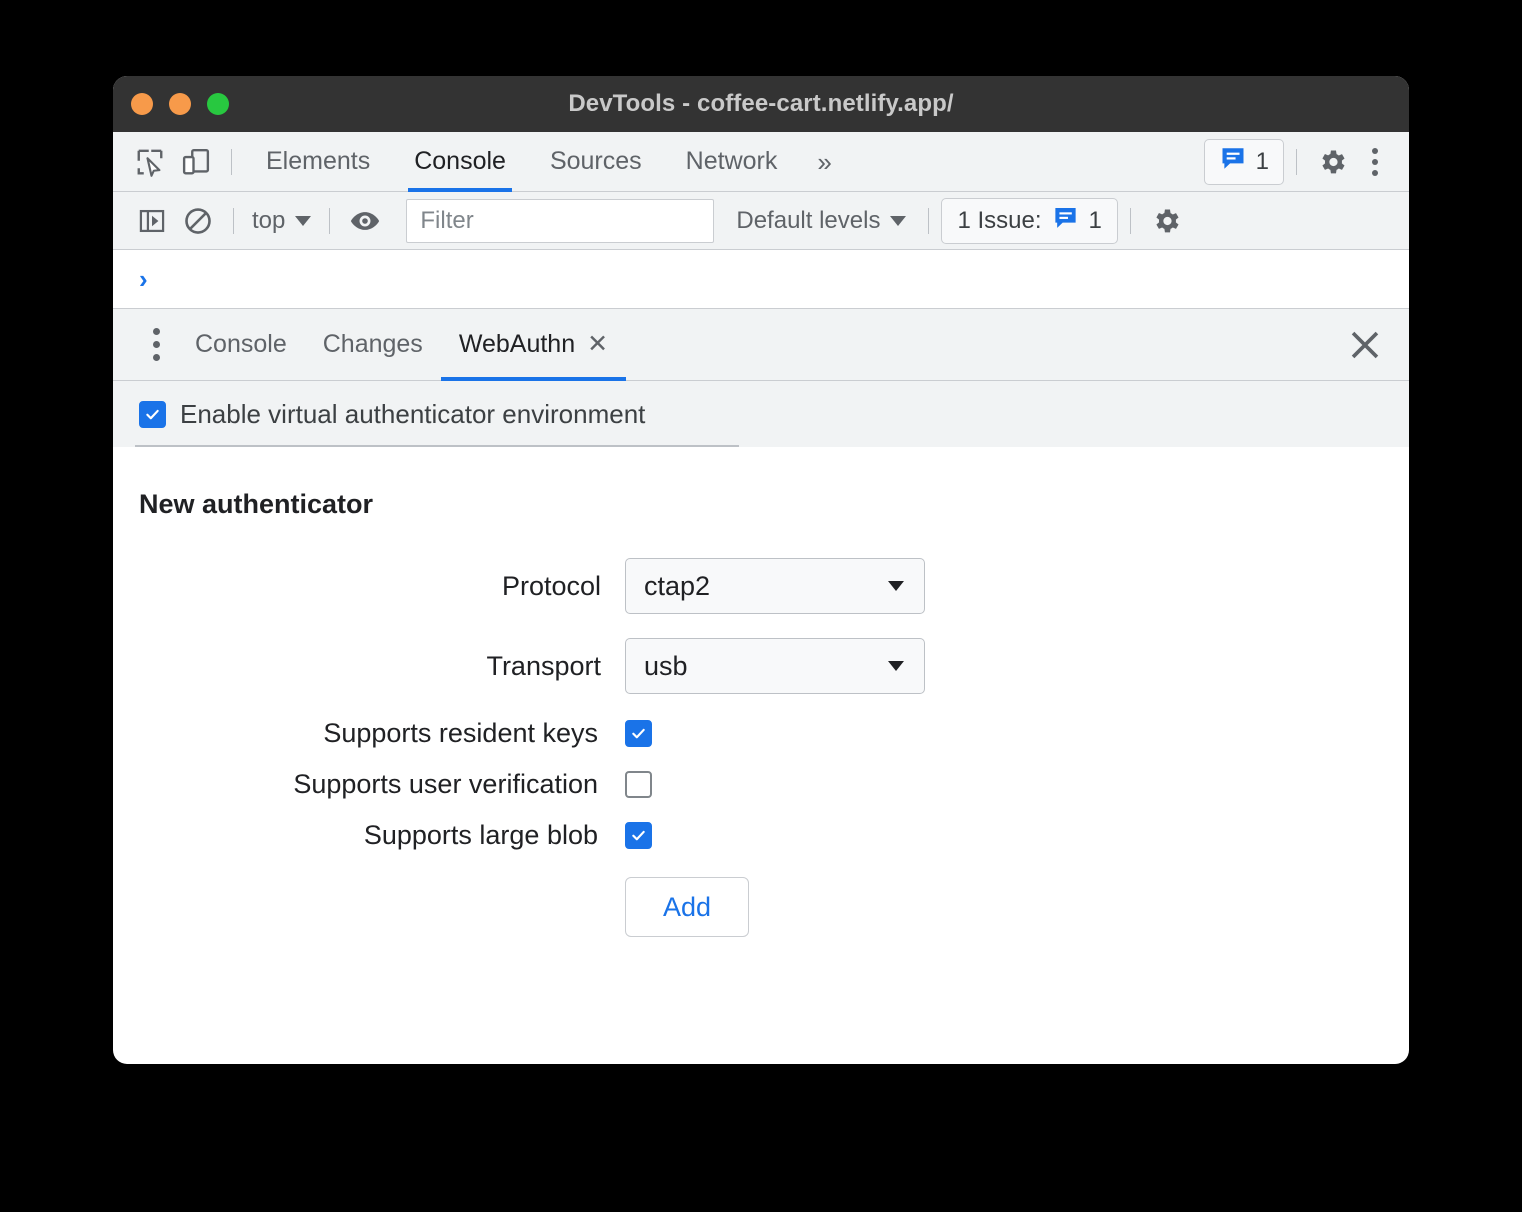 This screenshot has height=1212, width=1522. What do you see at coordinates (150, 162) in the screenshot?
I see `inspect-element-icon` at bounding box center [150, 162].